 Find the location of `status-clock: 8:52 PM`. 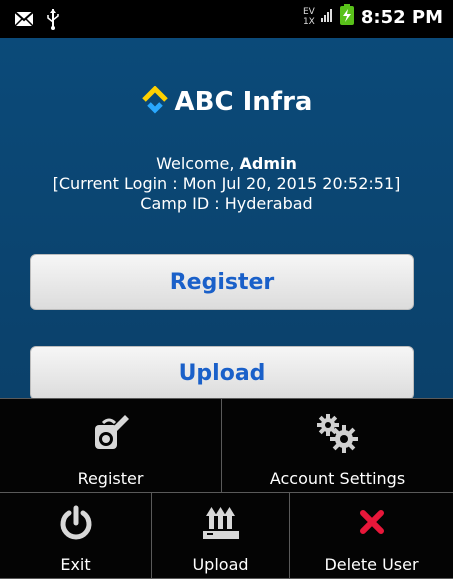

status-clock: 8:52 PM is located at coordinates (401, 17).